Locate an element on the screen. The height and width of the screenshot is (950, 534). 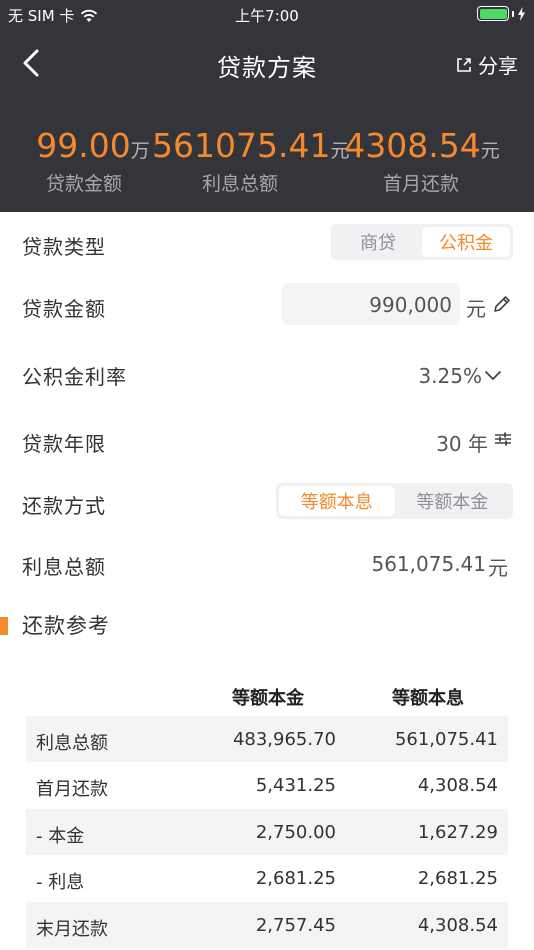
row-label: 利息总额 is located at coordinates (72, 743).